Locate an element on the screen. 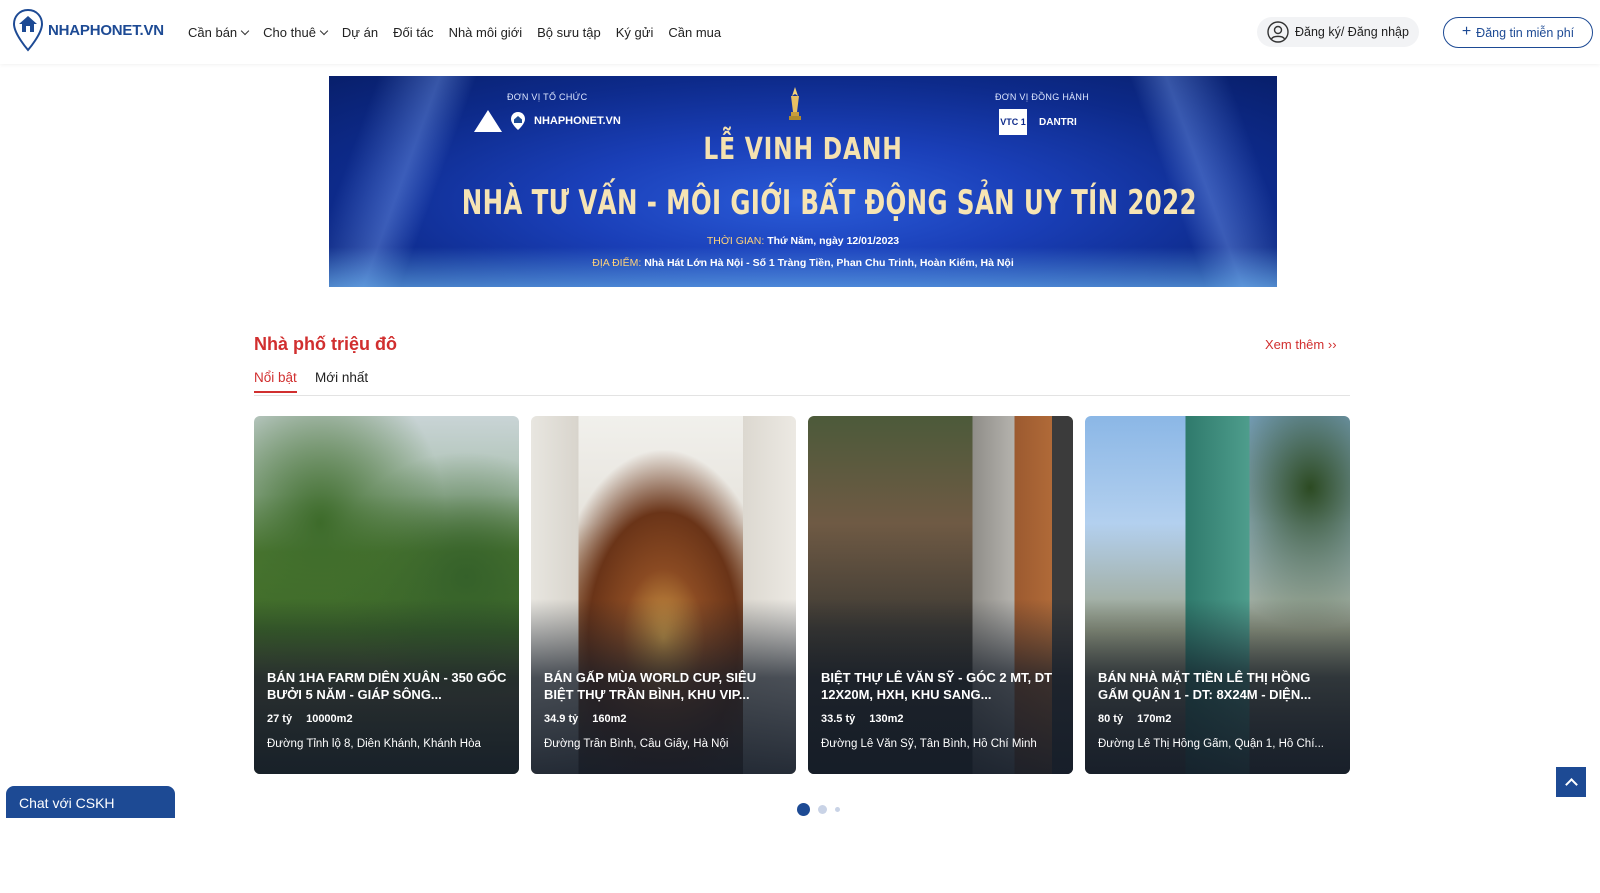  plus-icon: + is located at coordinates (1466, 31).